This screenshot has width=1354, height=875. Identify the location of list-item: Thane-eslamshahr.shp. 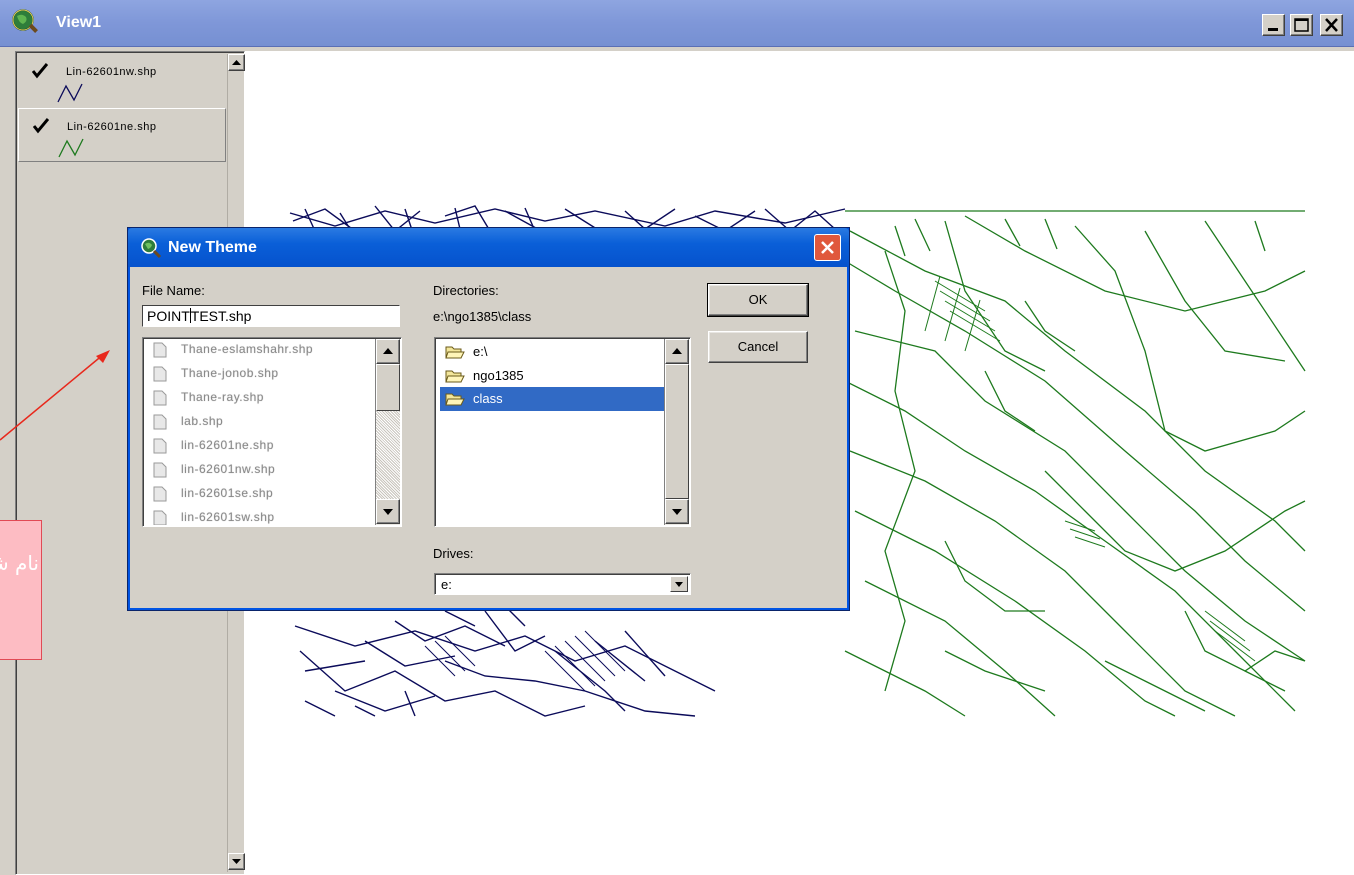
(263, 350).